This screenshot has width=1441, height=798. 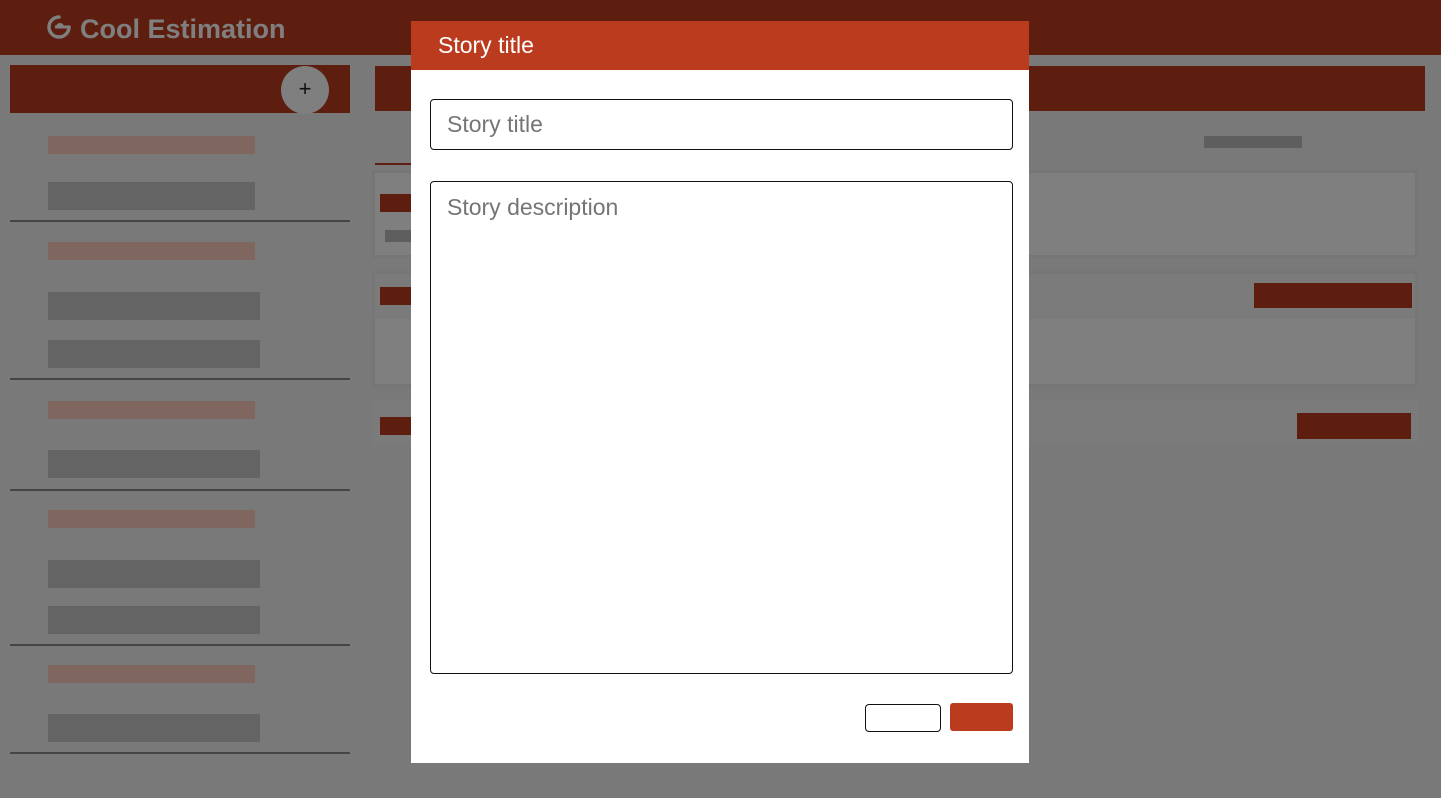 I want to click on dialog-header: Story title, so click(x=720, y=45).